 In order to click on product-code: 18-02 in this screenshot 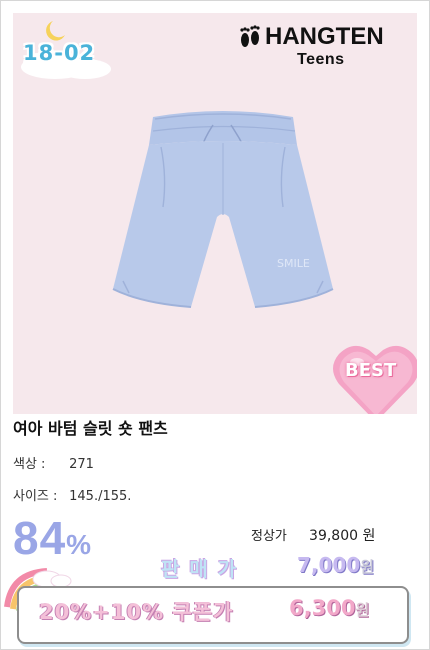, I will do `click(59, 53)`.